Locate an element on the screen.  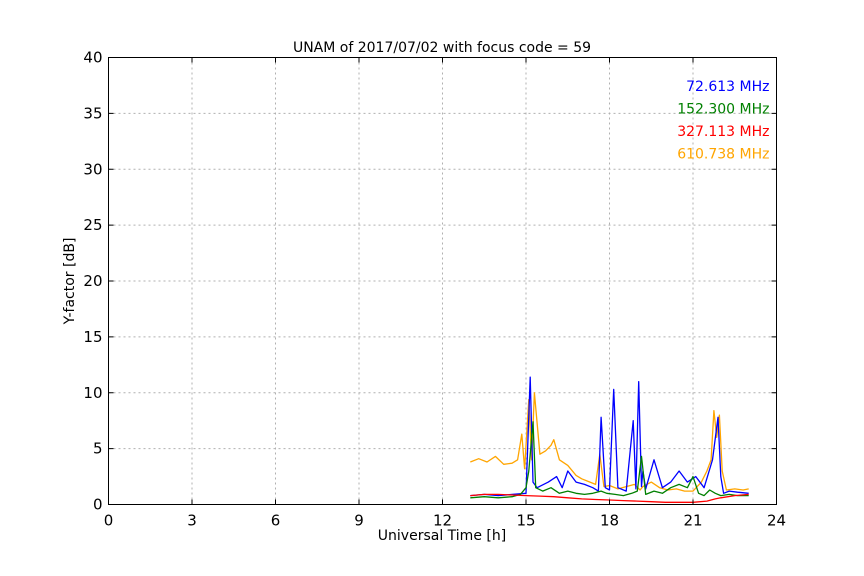
legend-item: 610.738 MHz is located at coordinates (723, 155).